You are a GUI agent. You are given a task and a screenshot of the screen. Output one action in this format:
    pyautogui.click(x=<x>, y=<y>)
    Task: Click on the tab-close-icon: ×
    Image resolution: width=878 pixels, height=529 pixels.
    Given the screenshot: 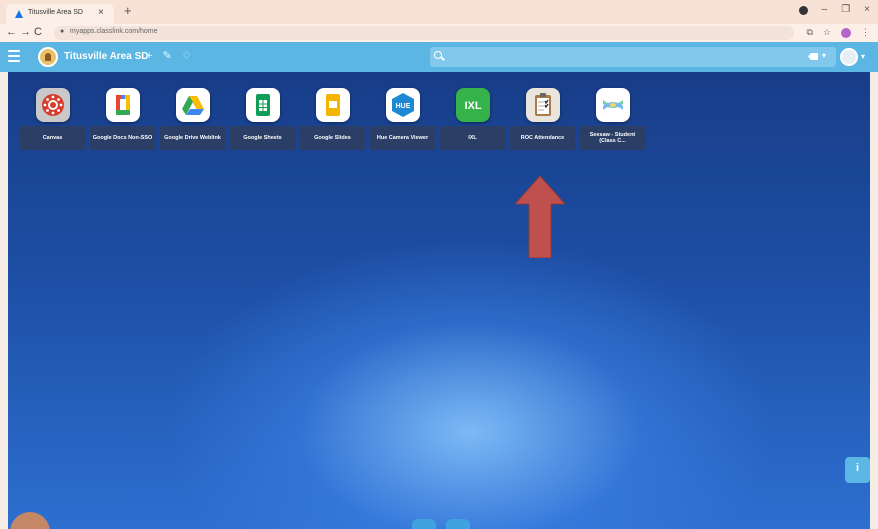 What is the action you would take?
    pyautogui.click(x=101, y=13)
    